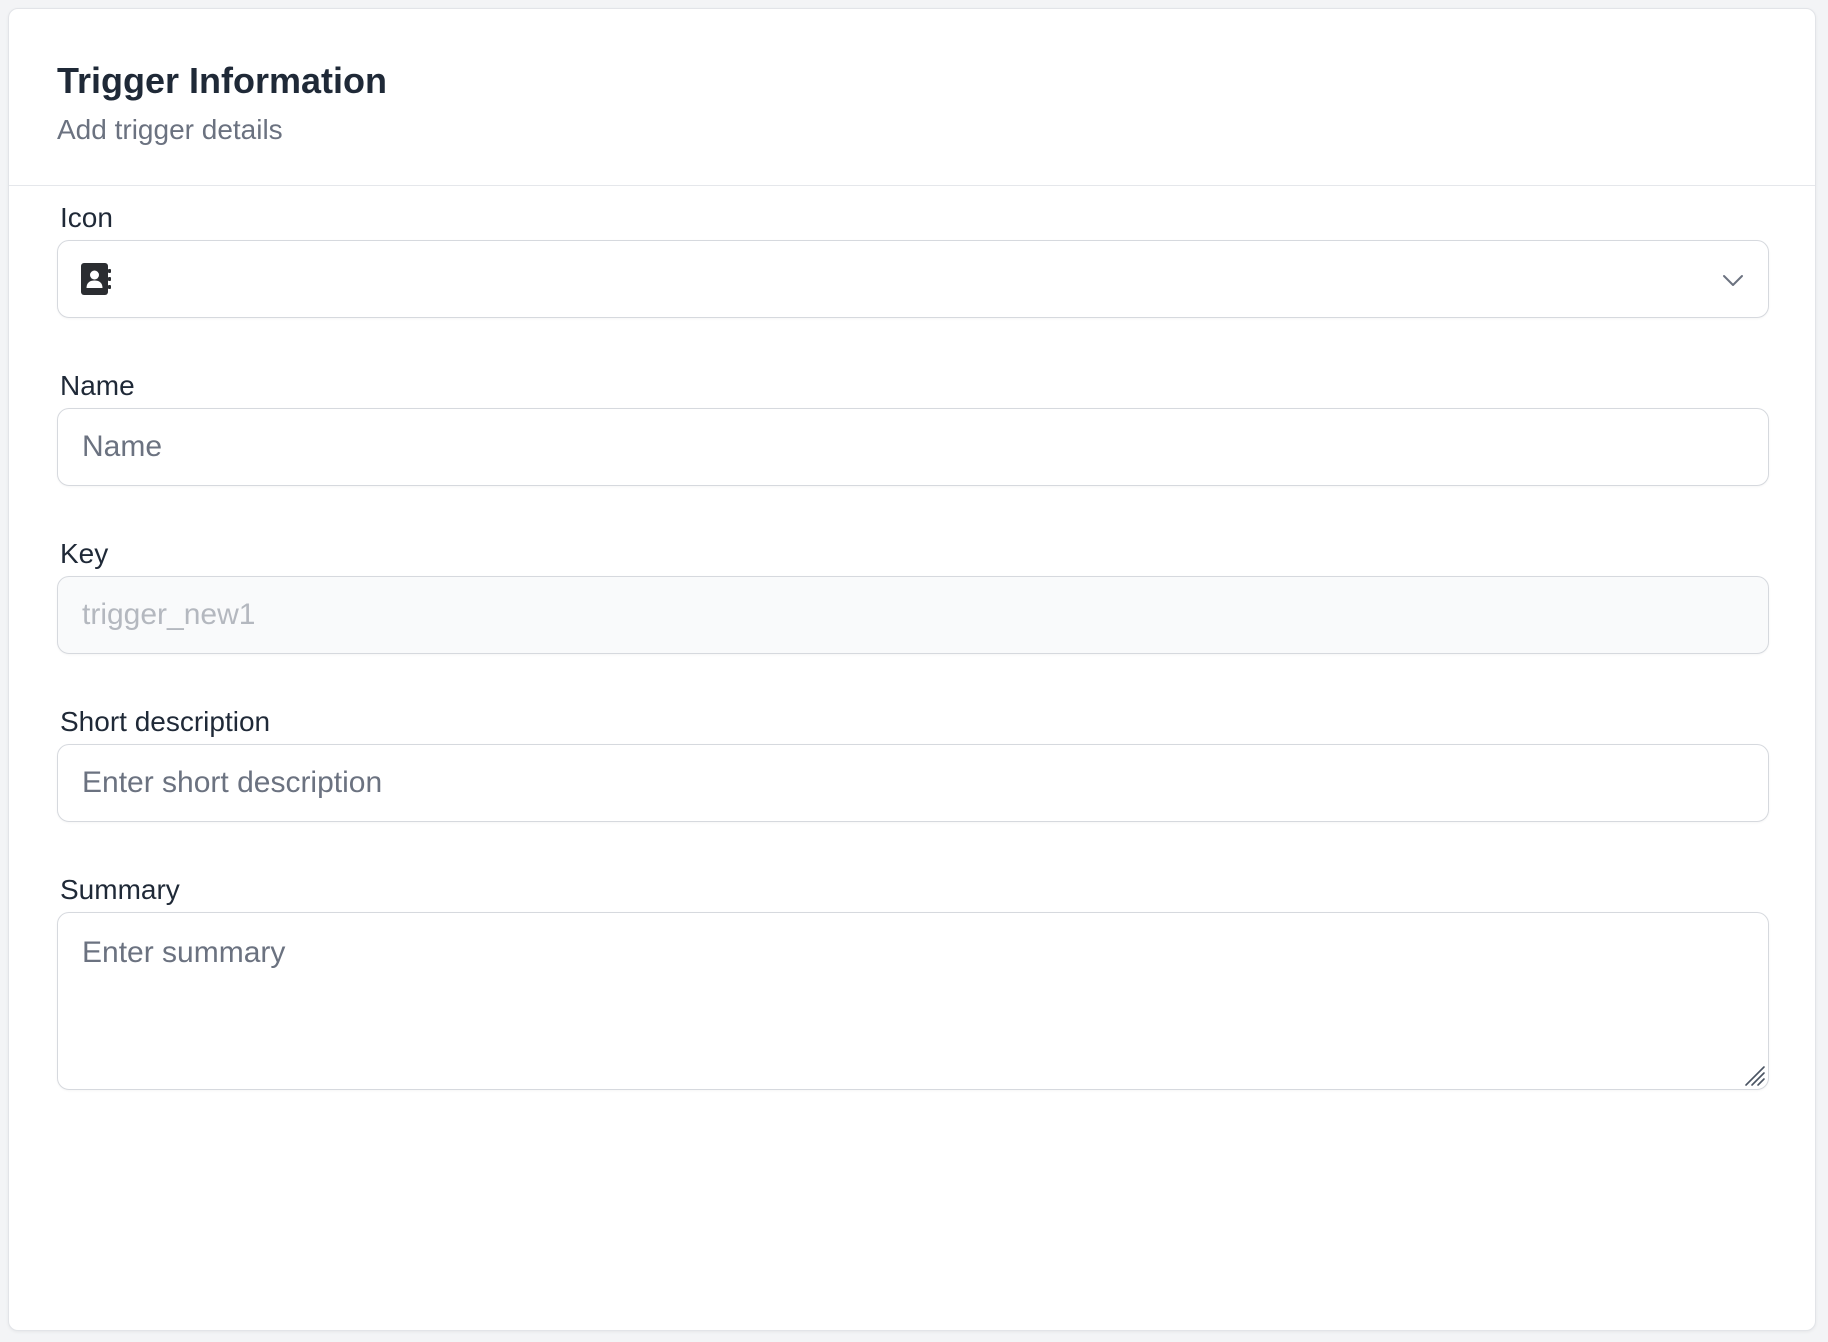 The height and width of the screenshot is (1342, 1828). What do you see at coordinates (913, 279) in the screenshot?
I see `icon-select` at bounding box center [913, 279].